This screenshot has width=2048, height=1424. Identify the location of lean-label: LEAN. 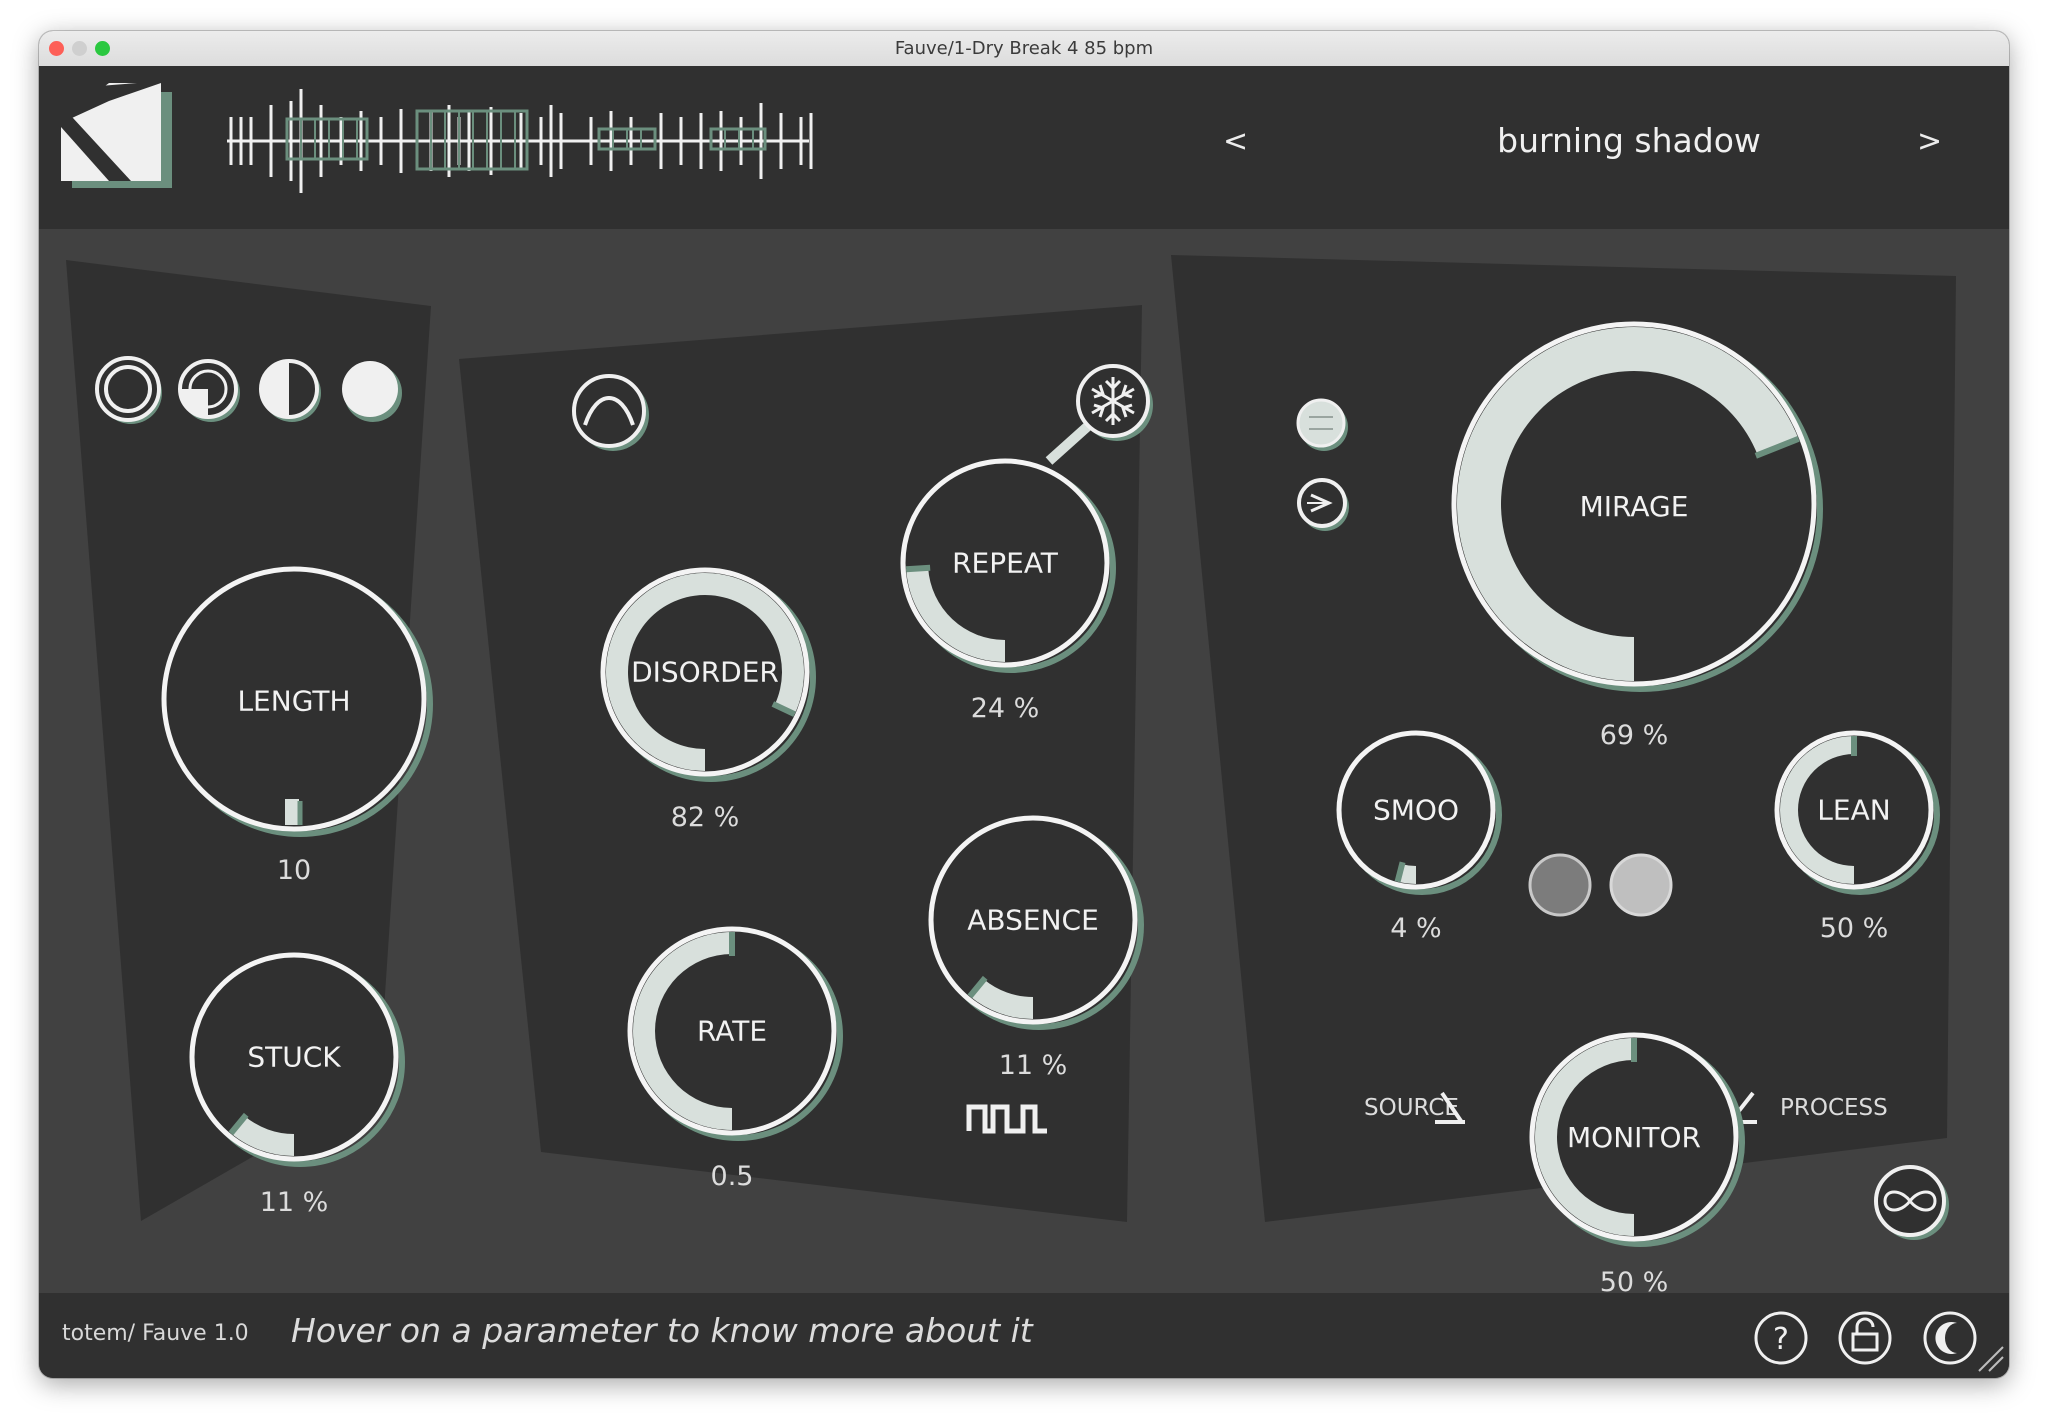
(1853, 810).